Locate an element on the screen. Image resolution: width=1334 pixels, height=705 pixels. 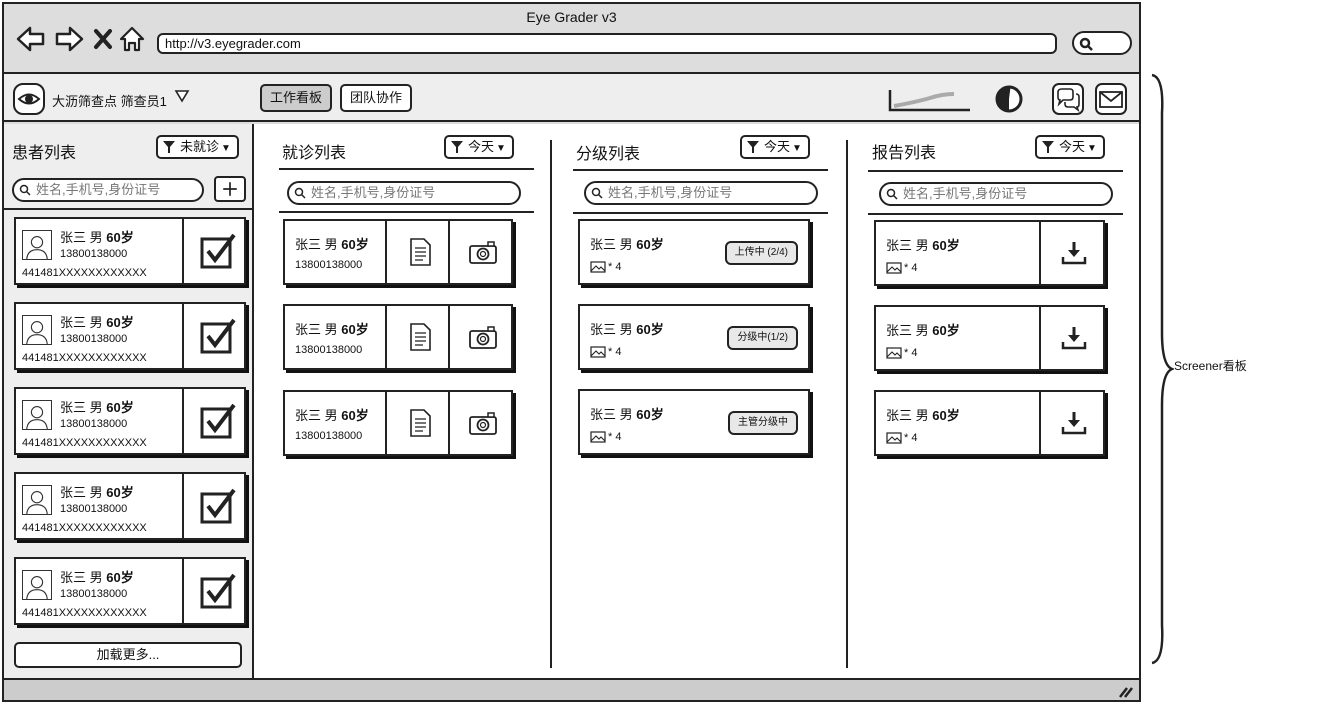
grading-list-title: 分级列表 is located at coordinates (608, 154).